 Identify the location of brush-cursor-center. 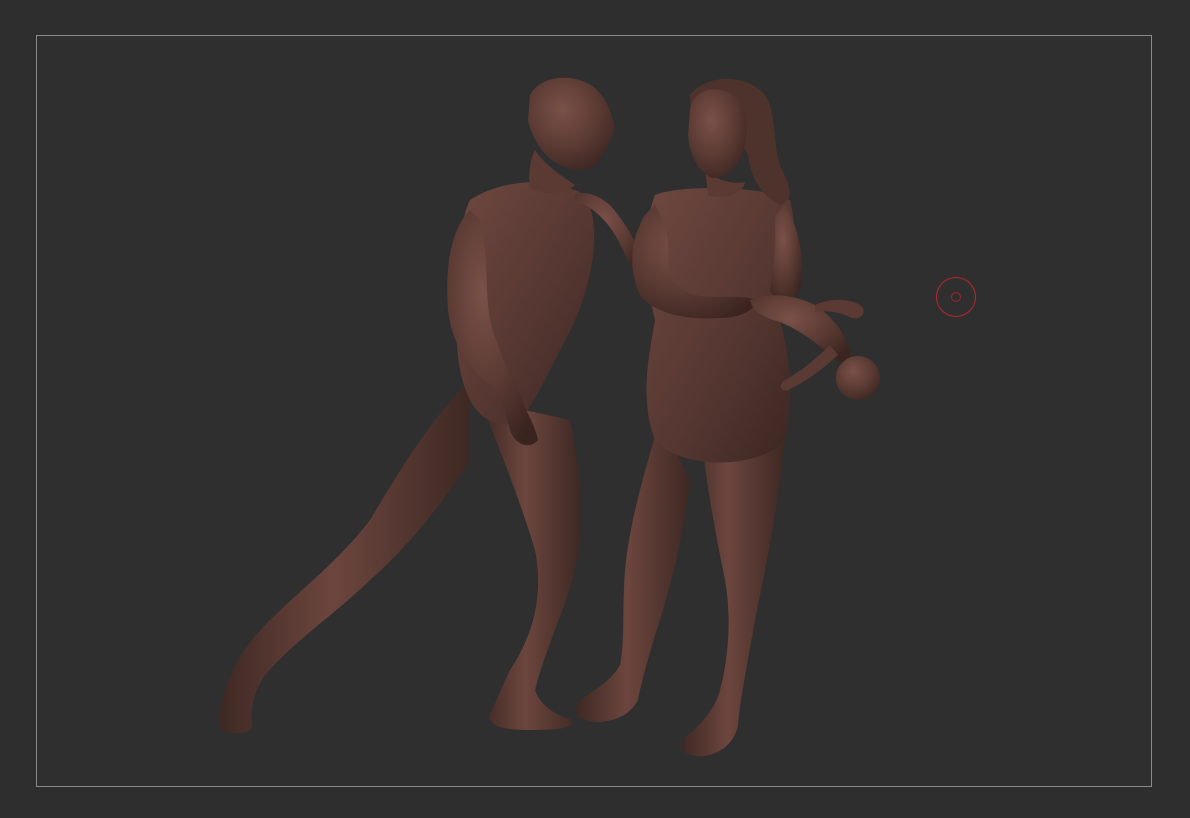
(956, 297).